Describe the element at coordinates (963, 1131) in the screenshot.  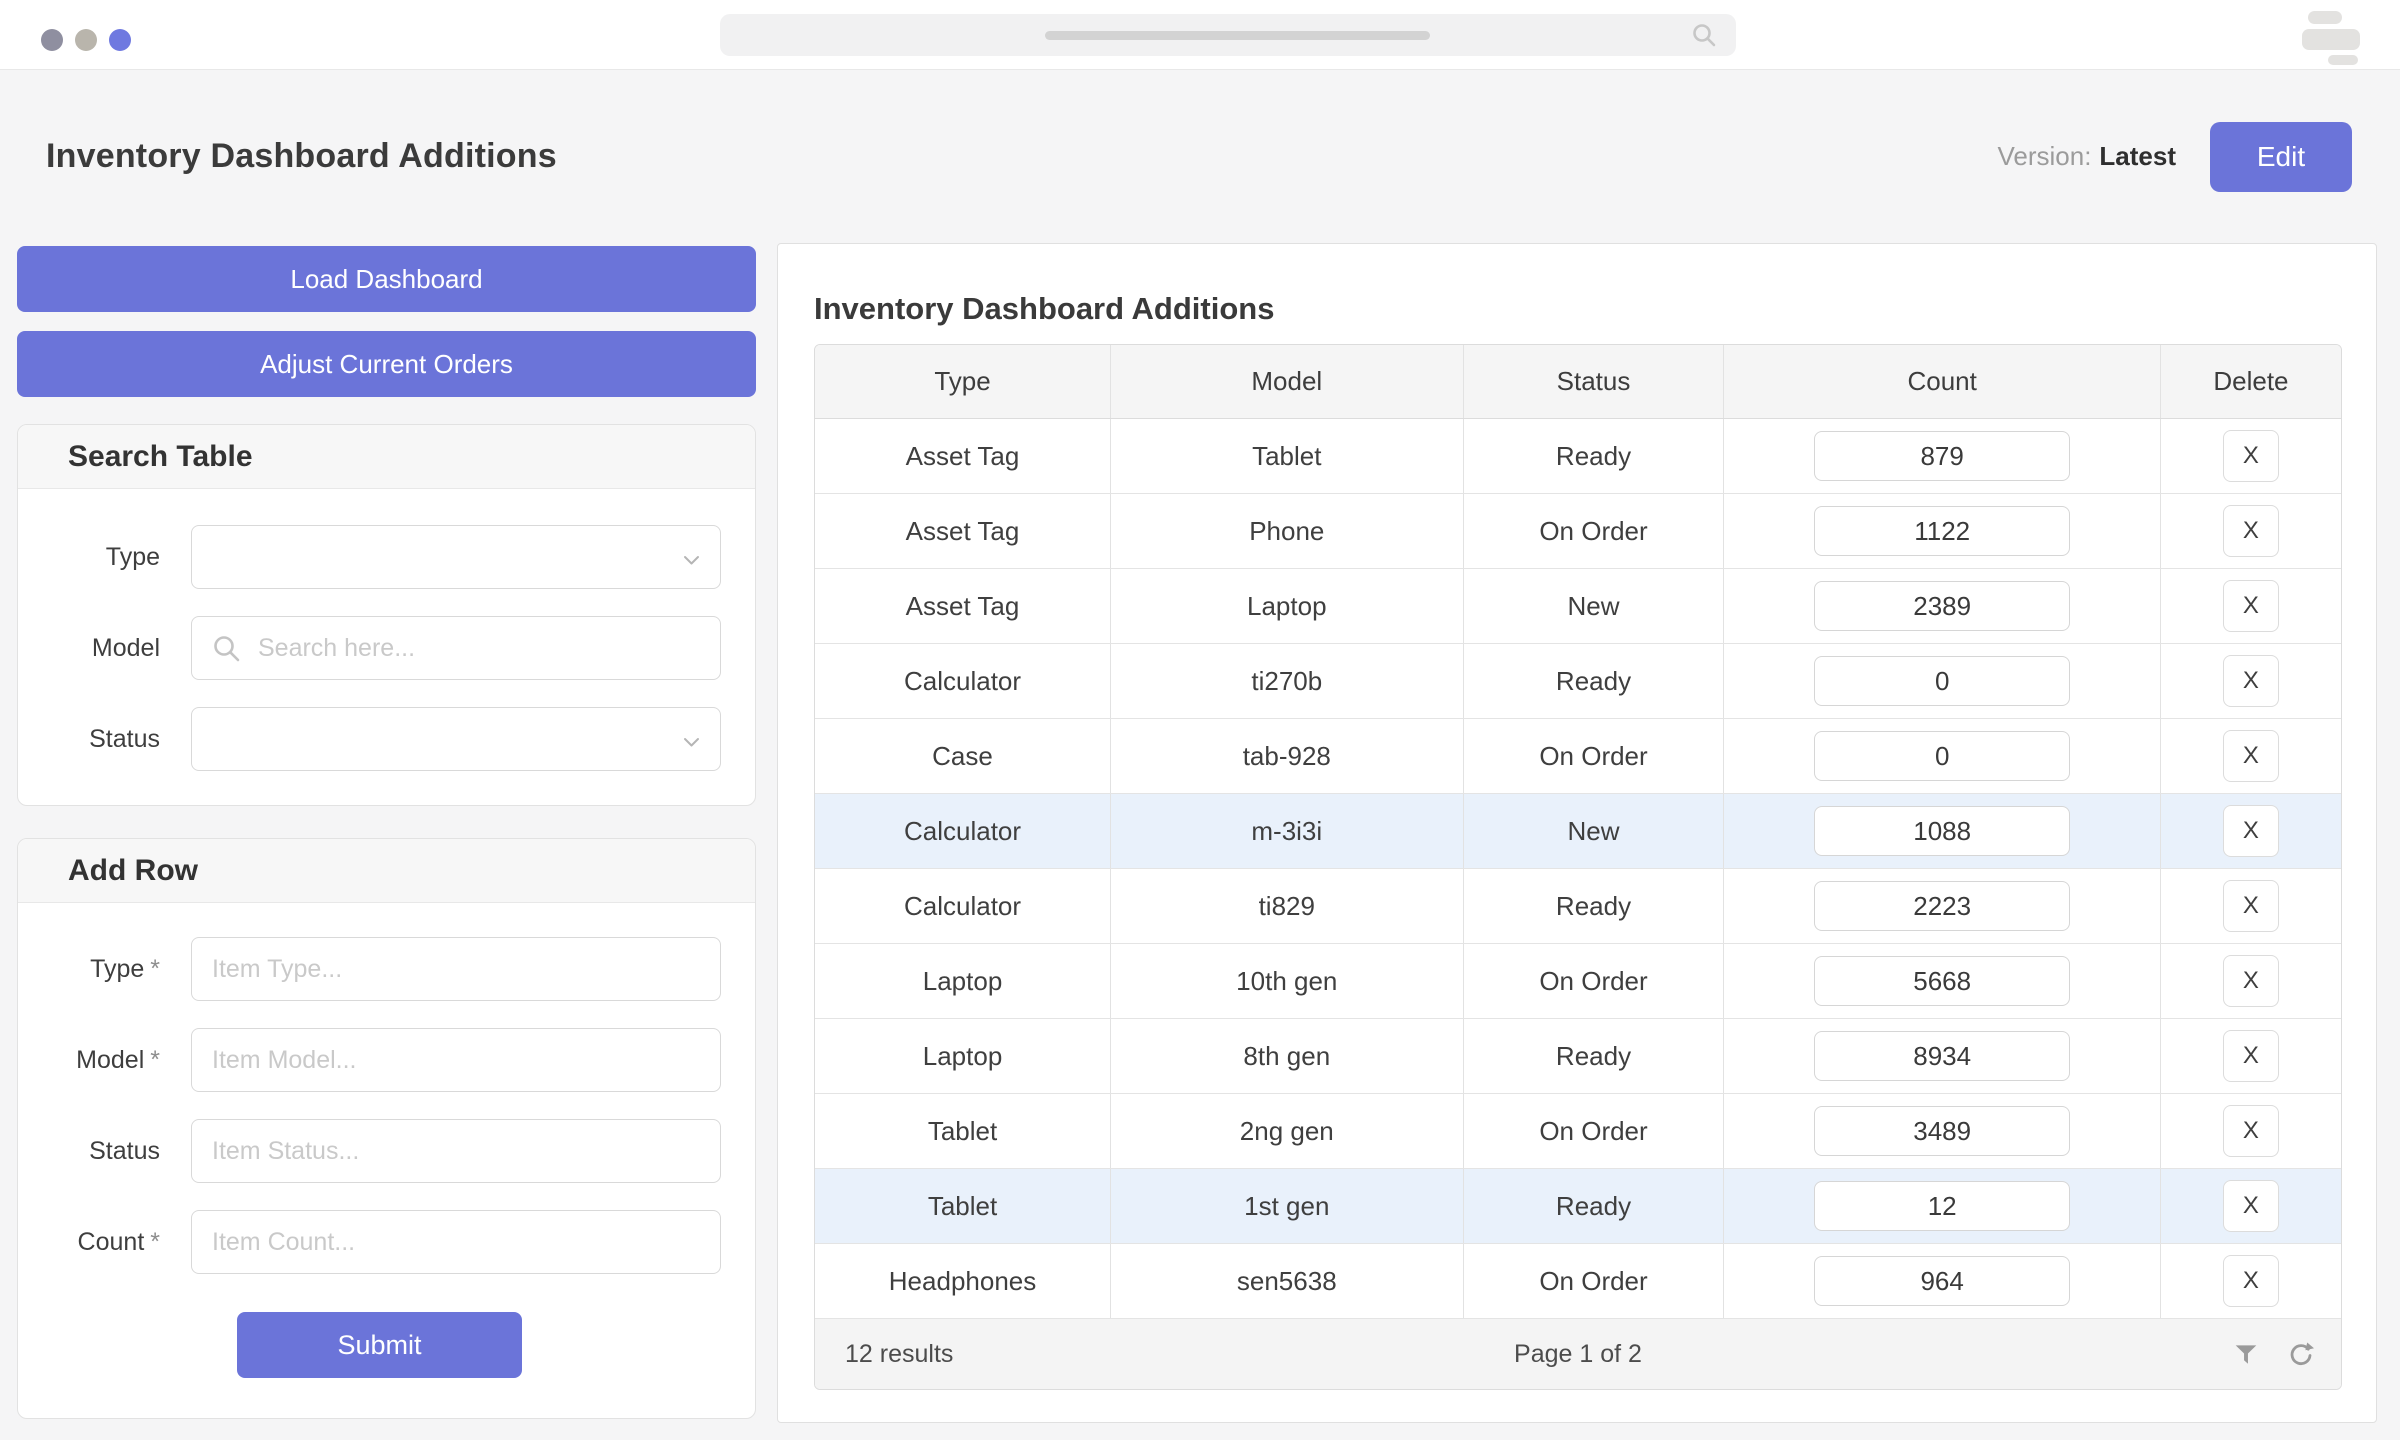
I see `cell-type: Tablet` at that location.